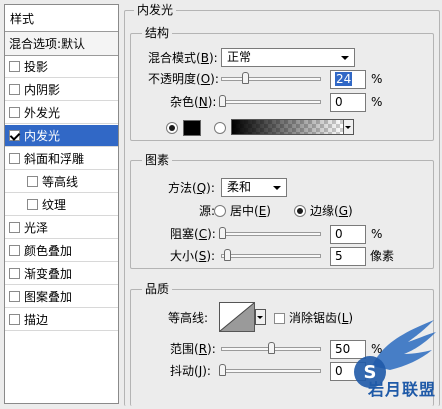  What do you see at coordinates (183, 58) in the screenshot?
I see `blend-mode-label: 混合模式(B):` at bounding box center [183, 58].